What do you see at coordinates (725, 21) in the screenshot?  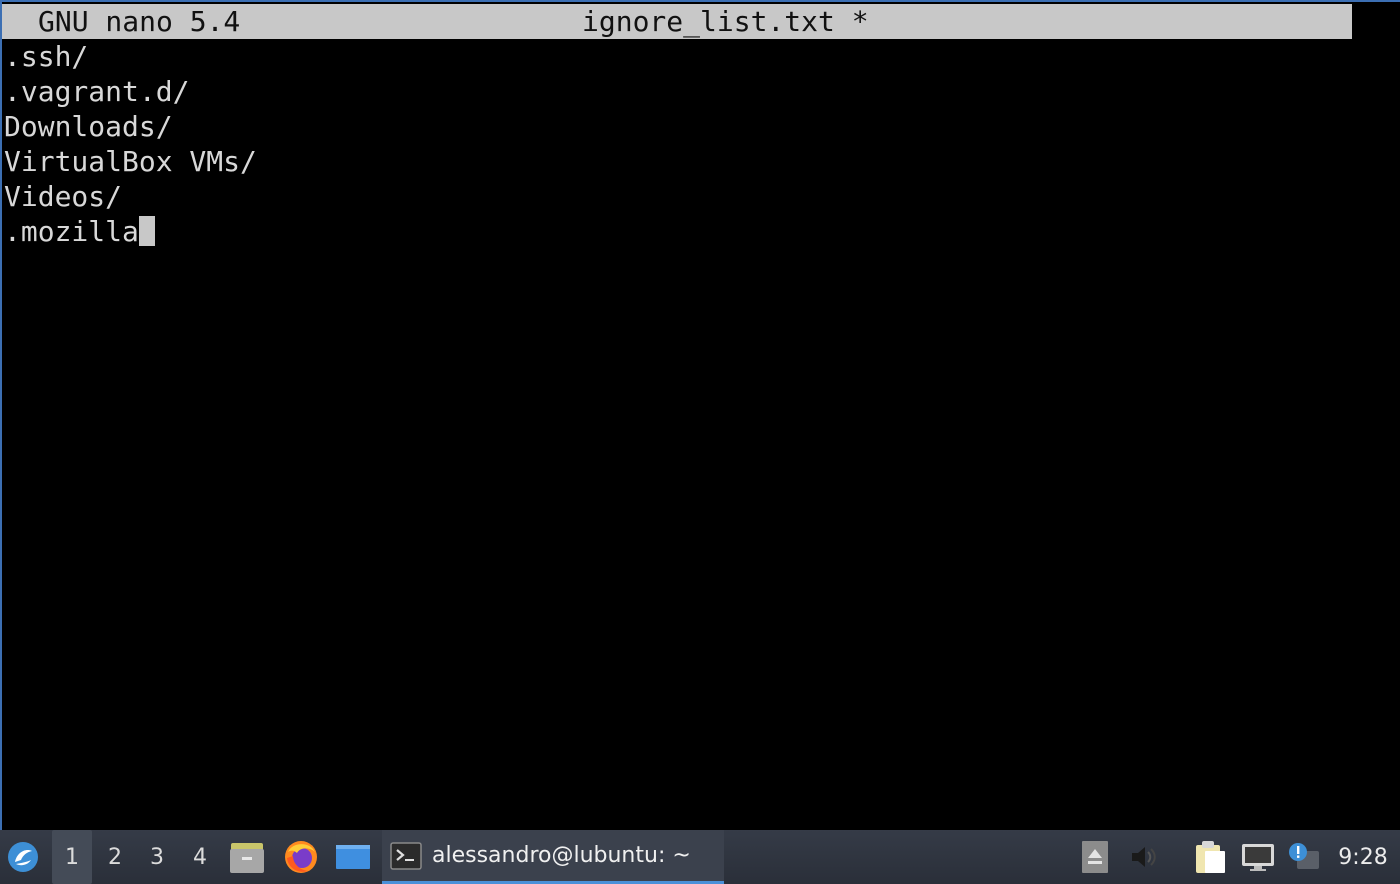 I see `nano-filename: ignore_list.txt *` at bounding box center [725, 21].